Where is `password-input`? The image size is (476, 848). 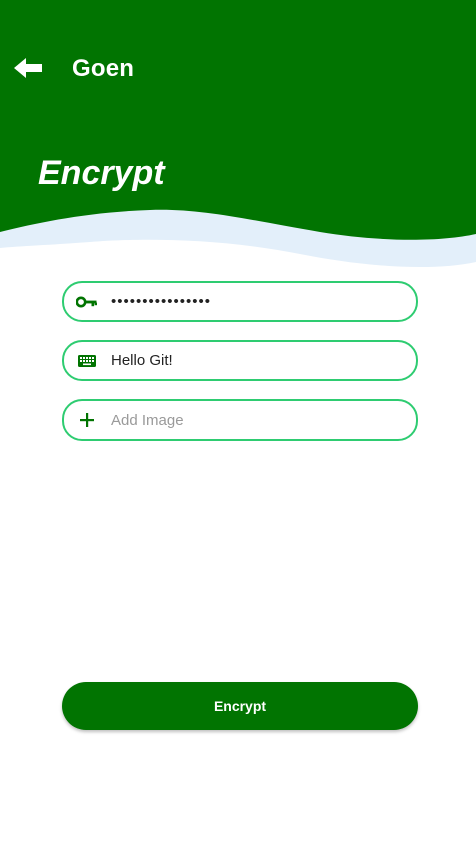
password-input is located at coordinates (256, 301).